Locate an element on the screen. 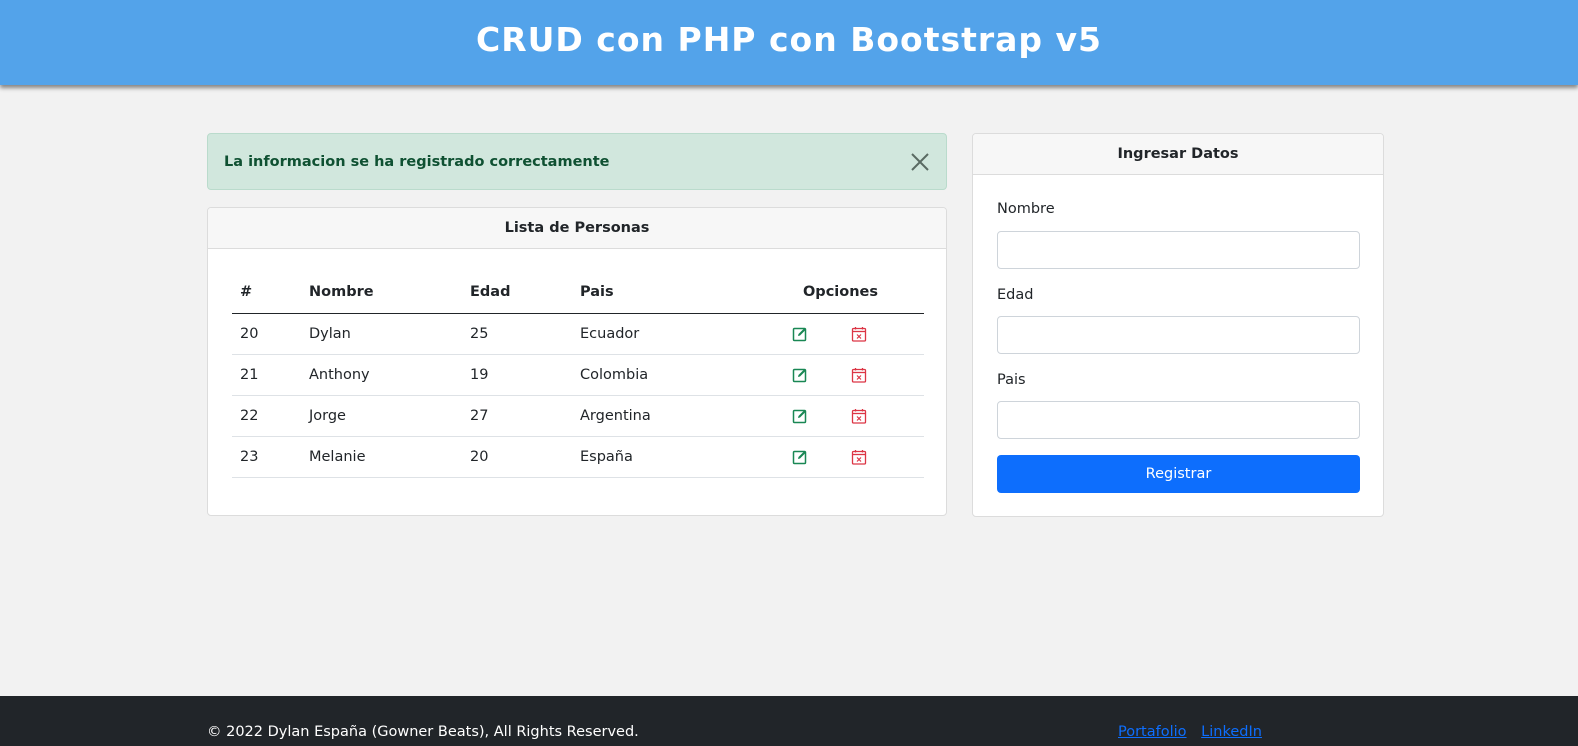  pais-label: Pais is located at coordinates (1011, 380).